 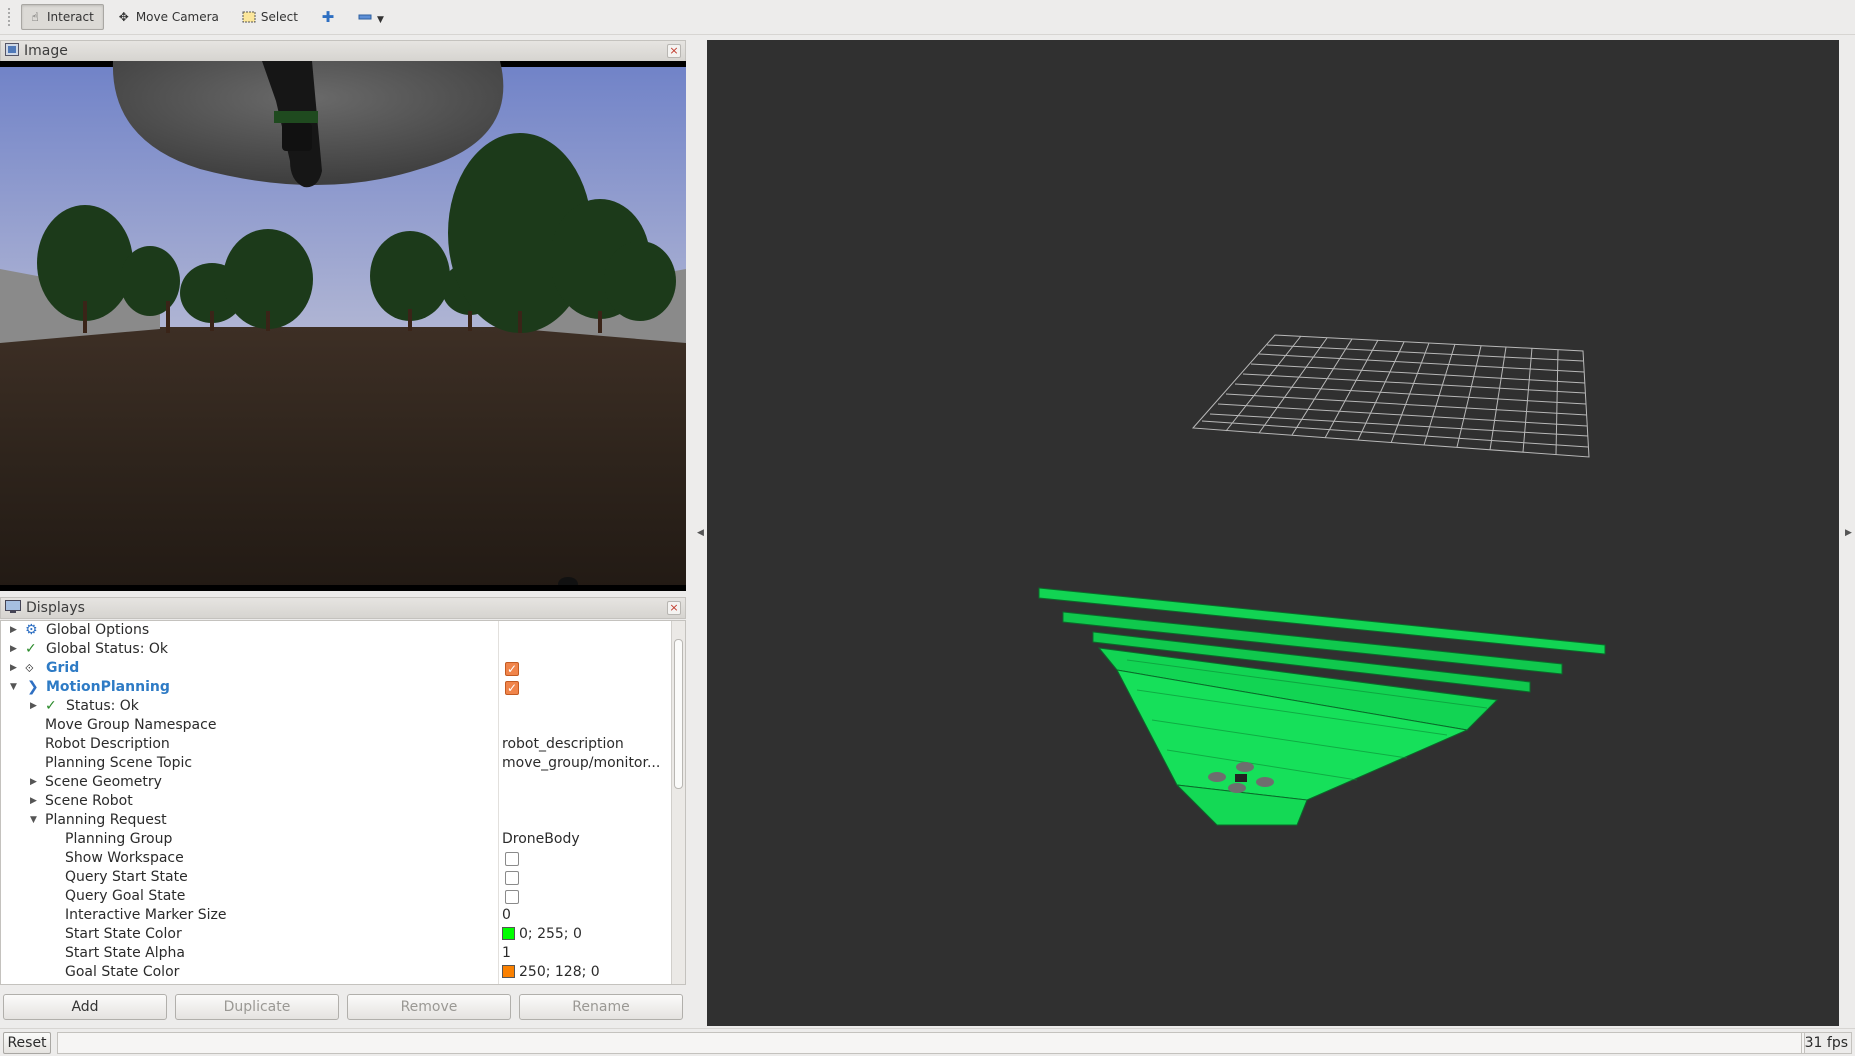 I want to click on plus-icon: ✚, so click(x=328, y=17).